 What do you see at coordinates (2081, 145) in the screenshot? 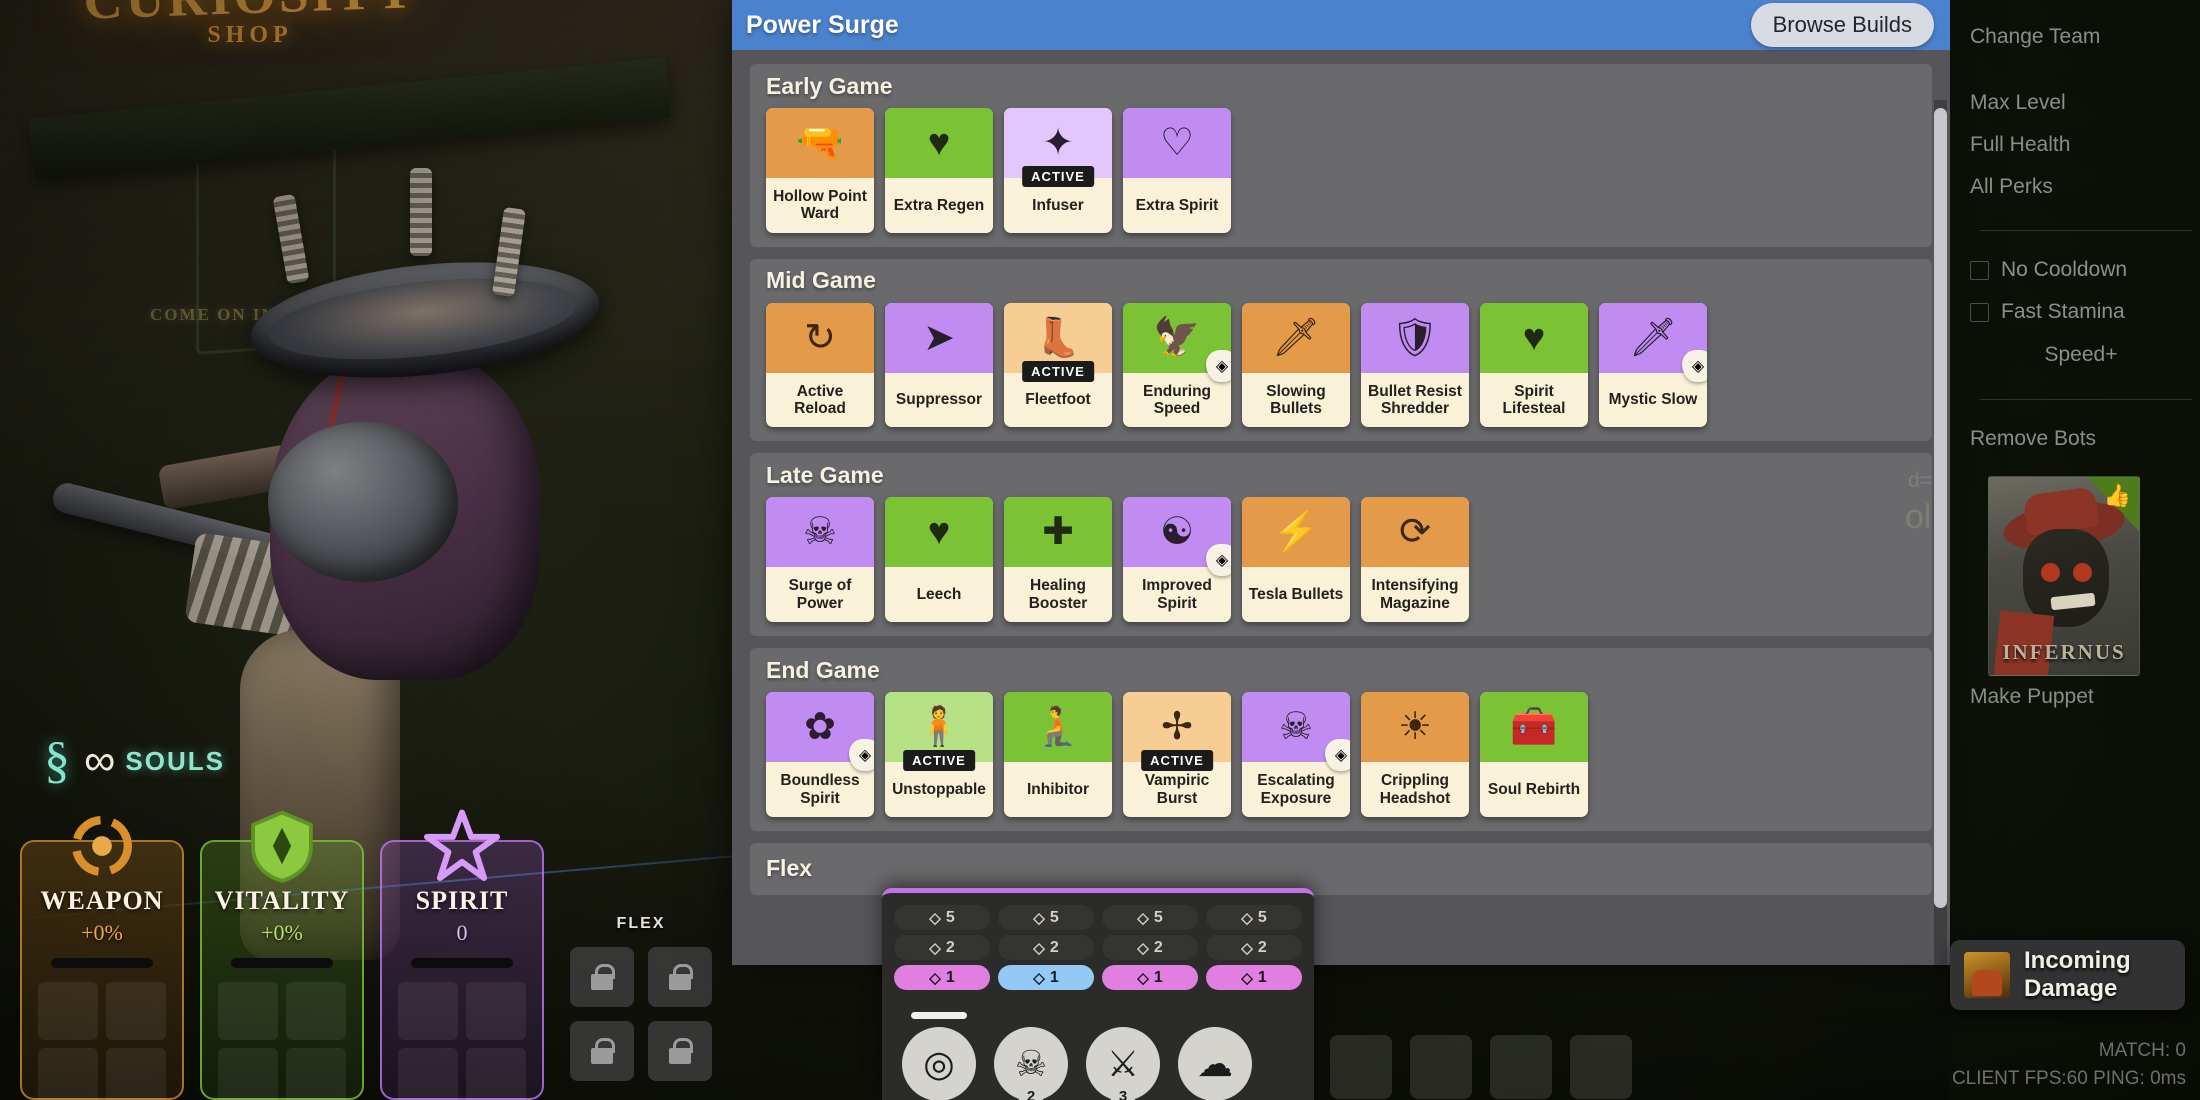
I see `cheat-full-health: Full Health` at bounding box center [2081, 145].